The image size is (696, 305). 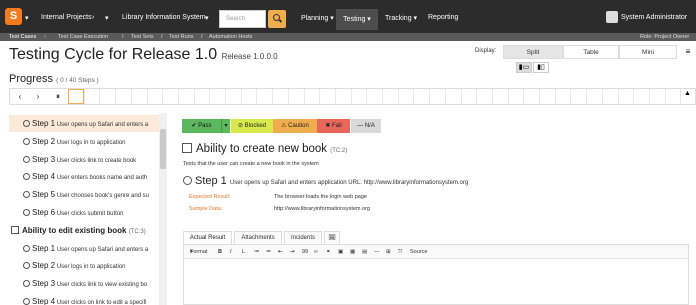 I want to click on caution-button: ⚠ Caution, so click(x=295, y=126).